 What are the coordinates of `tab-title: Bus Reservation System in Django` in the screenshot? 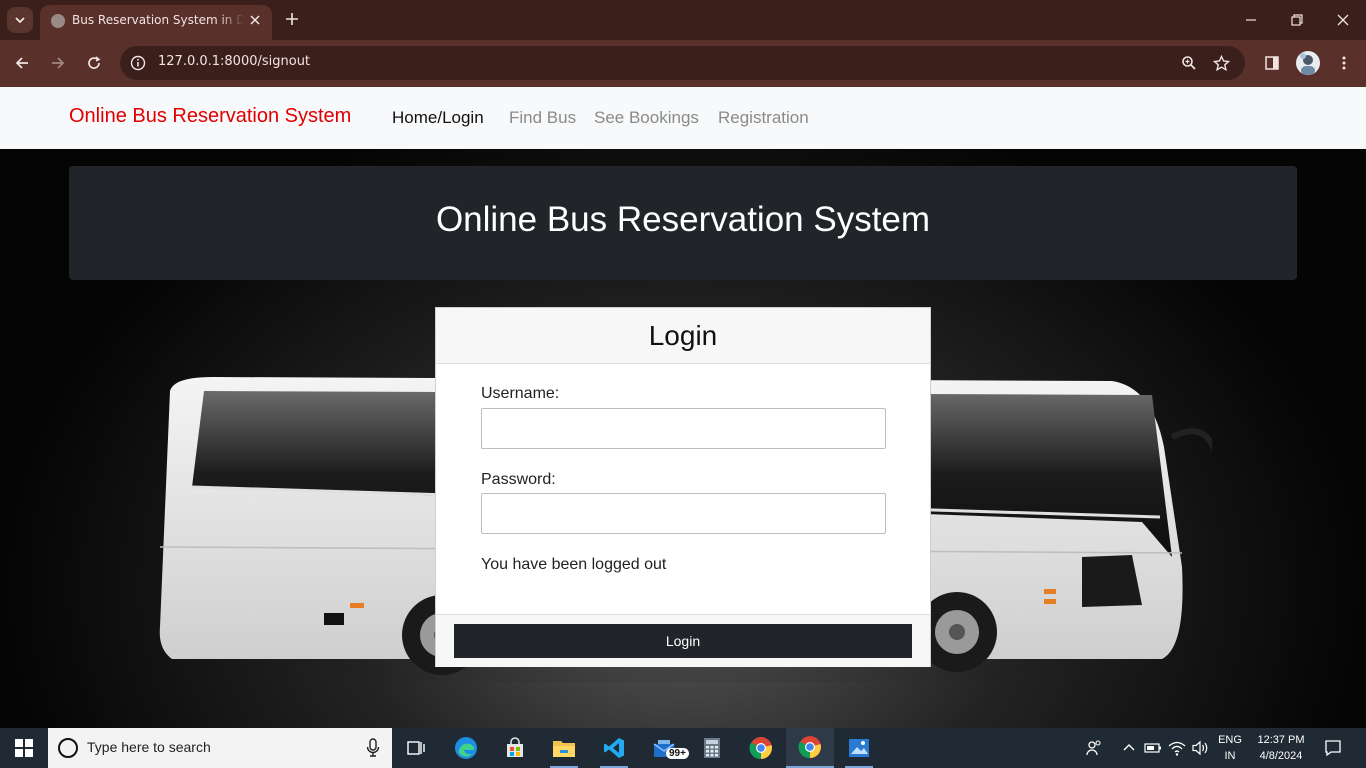 It's located at (158, 20).